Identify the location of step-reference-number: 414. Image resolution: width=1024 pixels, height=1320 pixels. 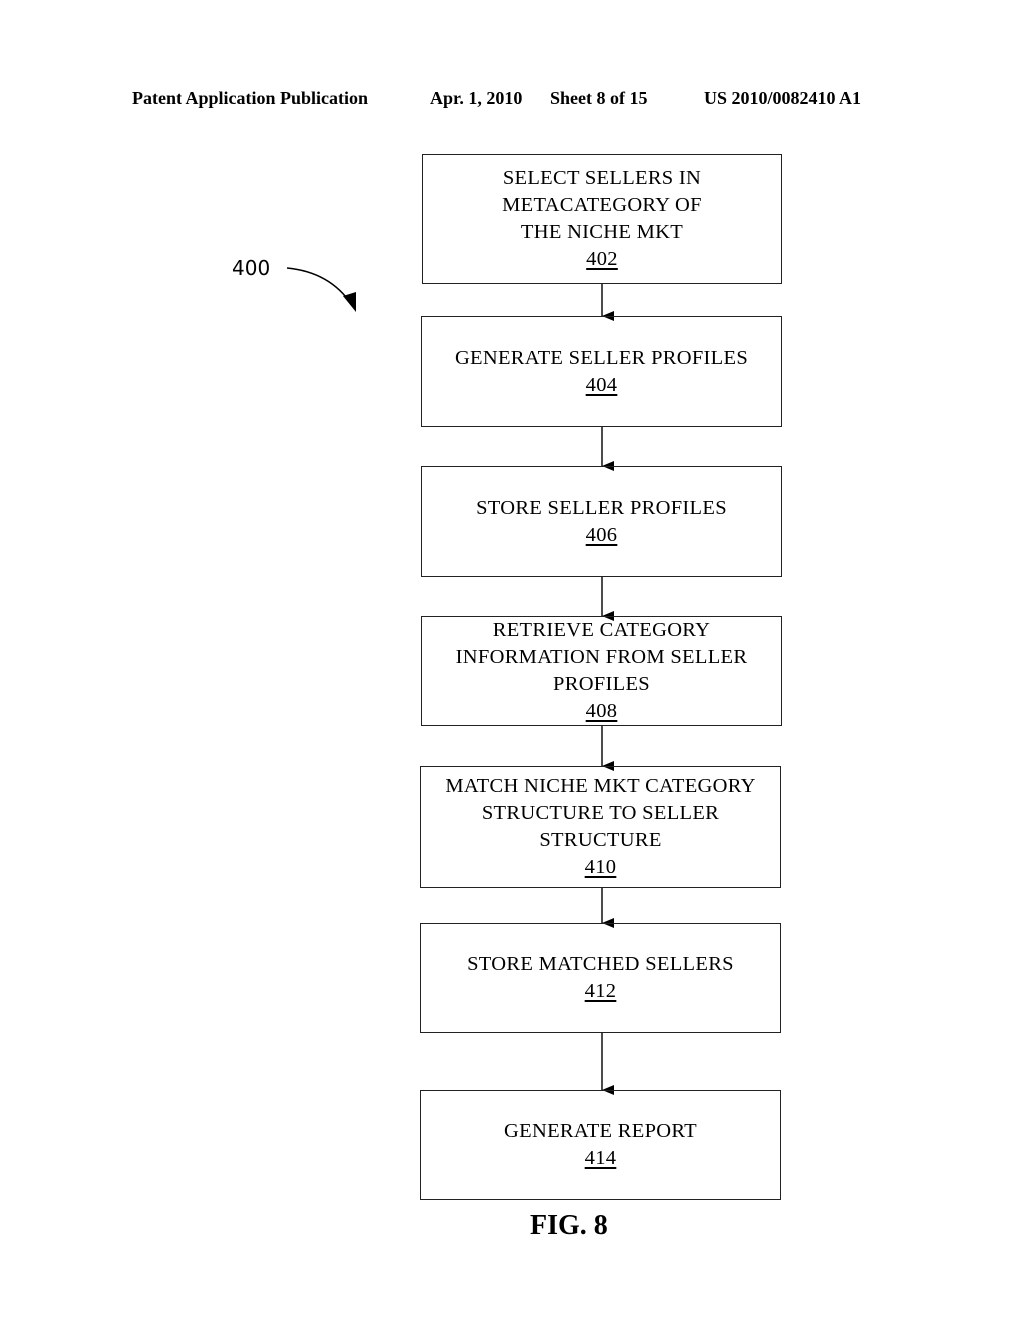
(600, 1158).